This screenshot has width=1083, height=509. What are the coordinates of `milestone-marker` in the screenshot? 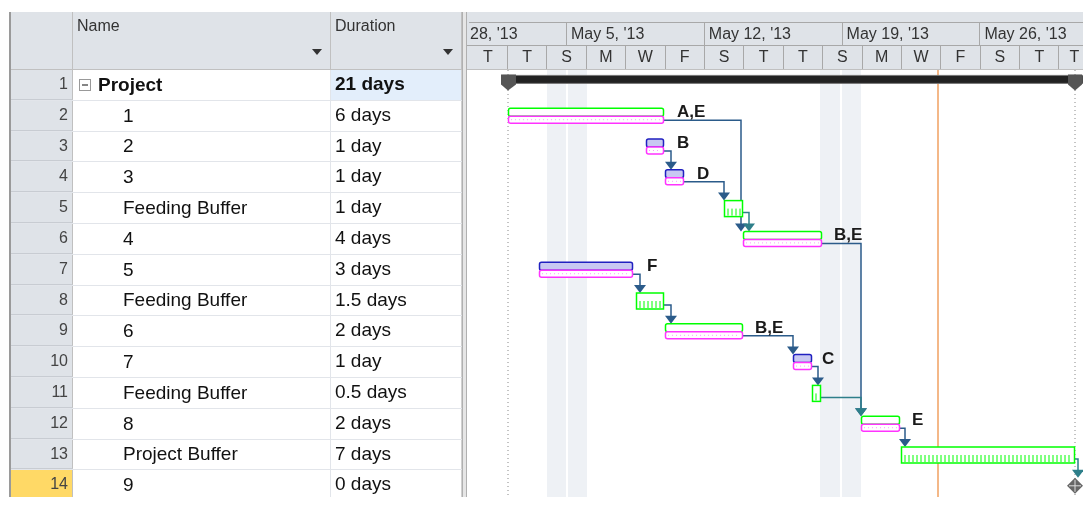 It's located at (1075, 485).